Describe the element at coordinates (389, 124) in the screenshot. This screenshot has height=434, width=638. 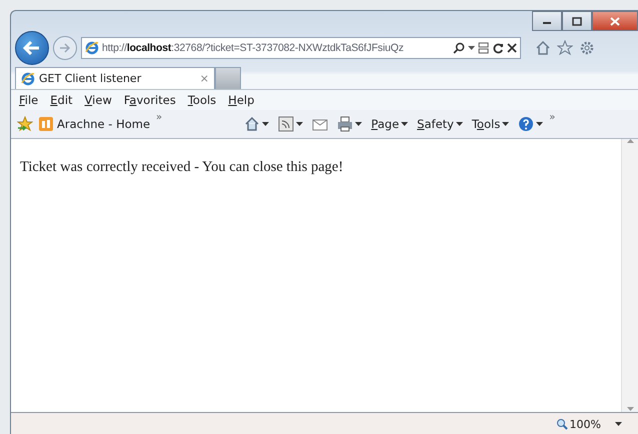
I see `command-menu: Page` at that location.